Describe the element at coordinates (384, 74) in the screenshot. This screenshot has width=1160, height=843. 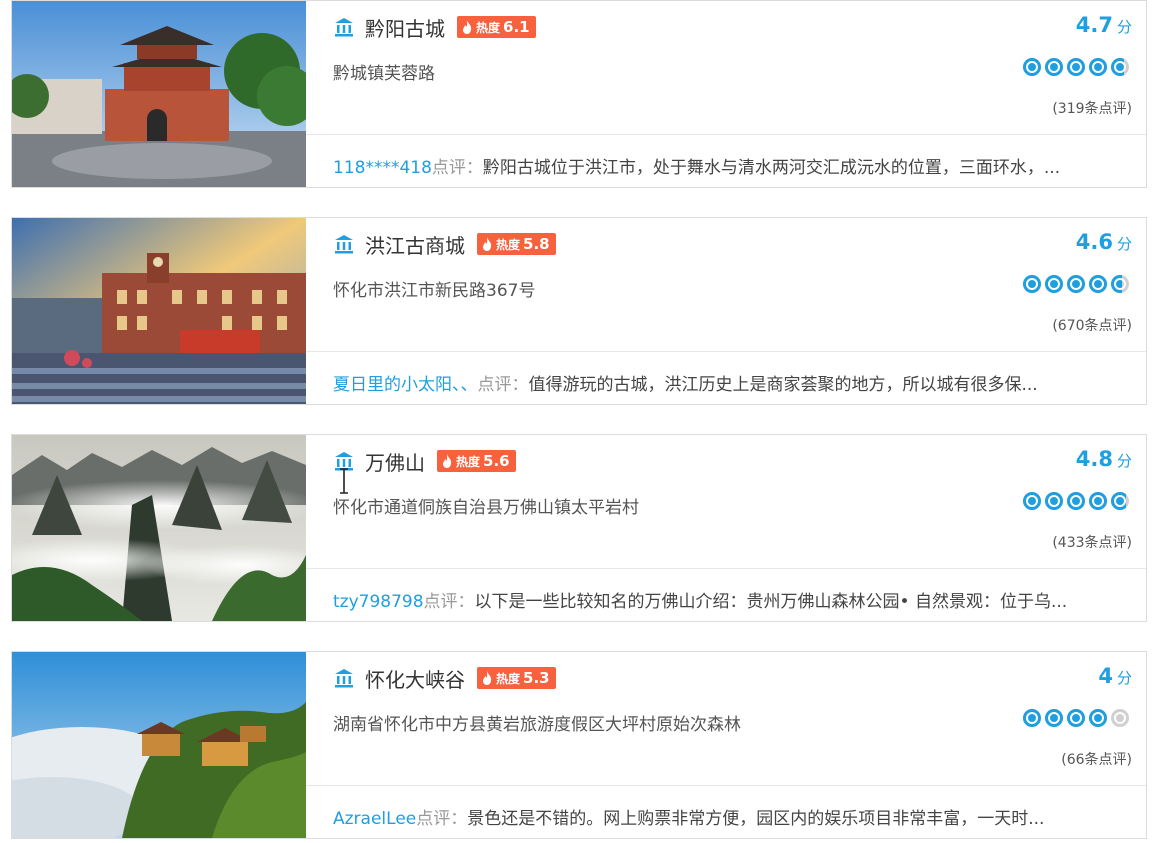
I see `attraction-address: 黔城镇芙蓉路` at that location.